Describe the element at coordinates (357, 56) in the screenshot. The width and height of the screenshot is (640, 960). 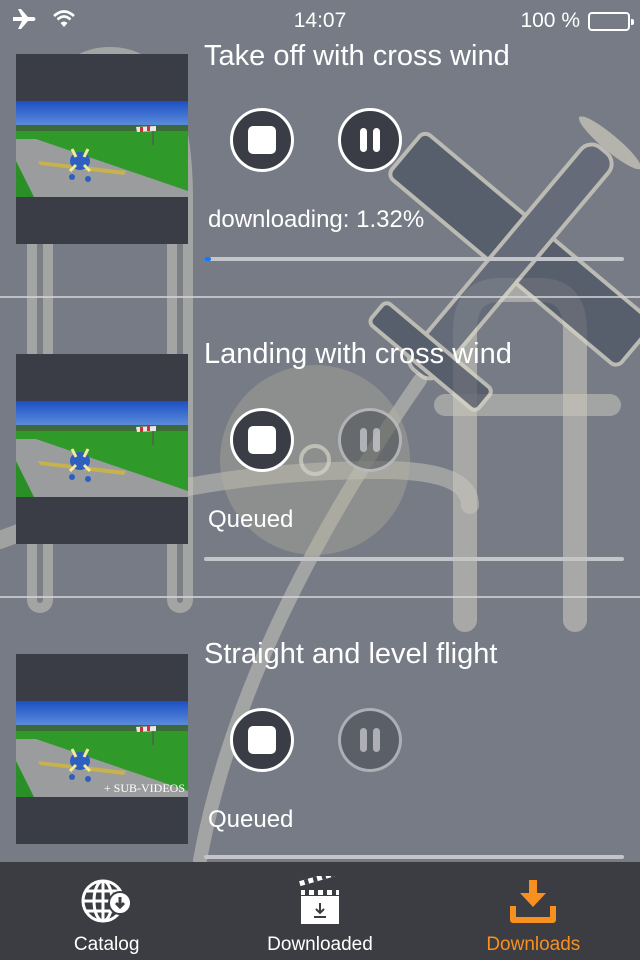
I see `download-title: Take off with cross wind` at that location.